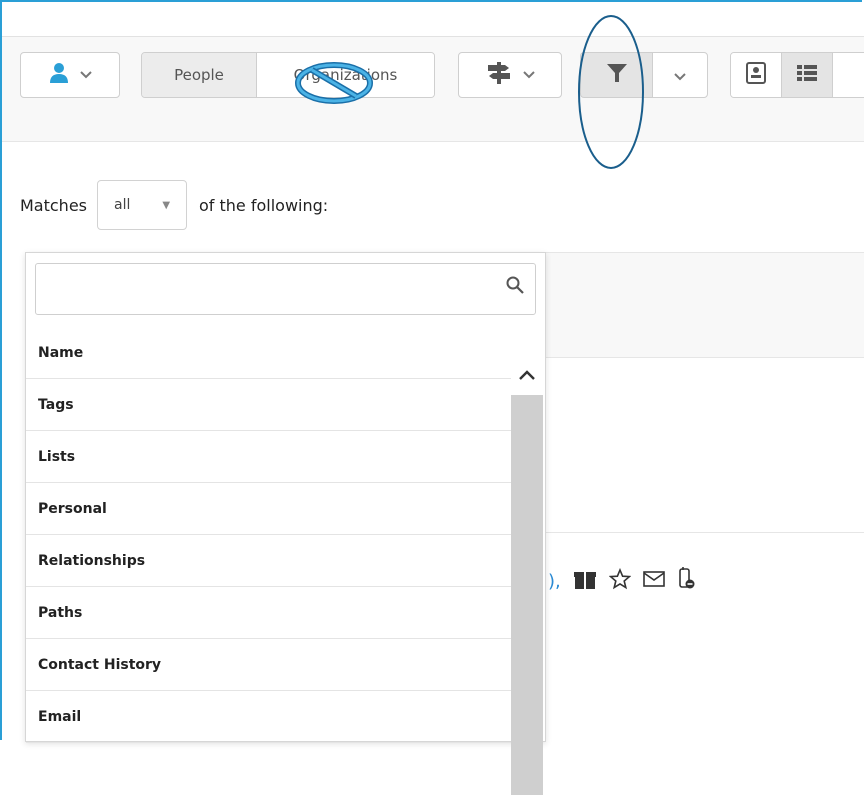 This screenshot has height=795, width=864. I want to click on scrollbar-thumb, so click(527, 595).